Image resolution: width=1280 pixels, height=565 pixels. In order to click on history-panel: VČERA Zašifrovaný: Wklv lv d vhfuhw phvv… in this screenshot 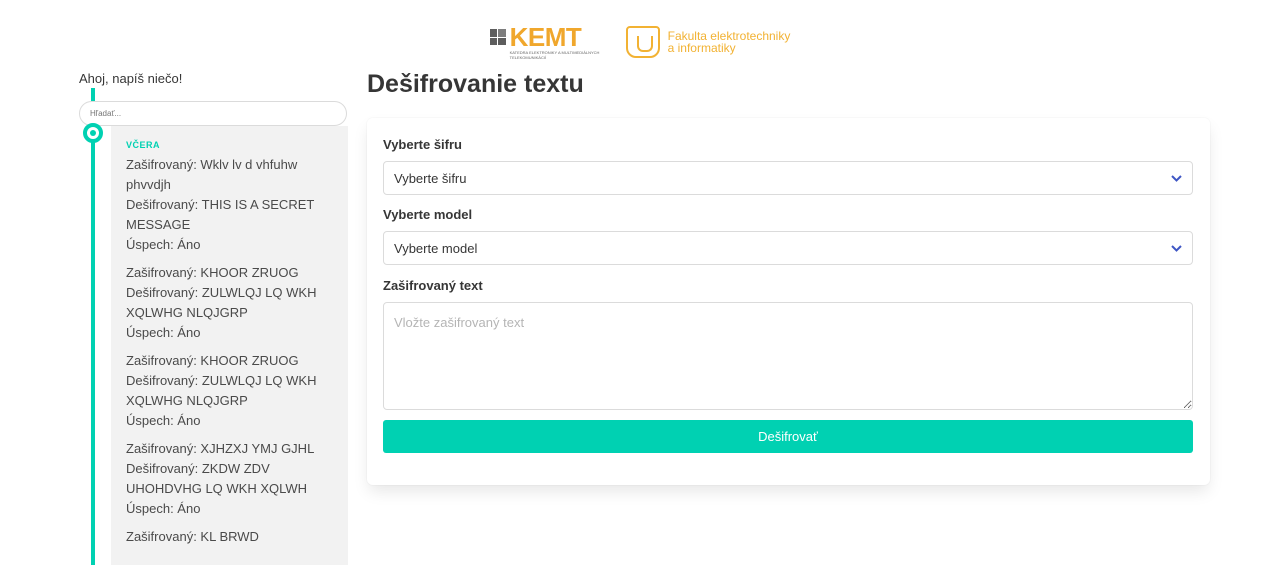, I will do `click(229, 345)`.